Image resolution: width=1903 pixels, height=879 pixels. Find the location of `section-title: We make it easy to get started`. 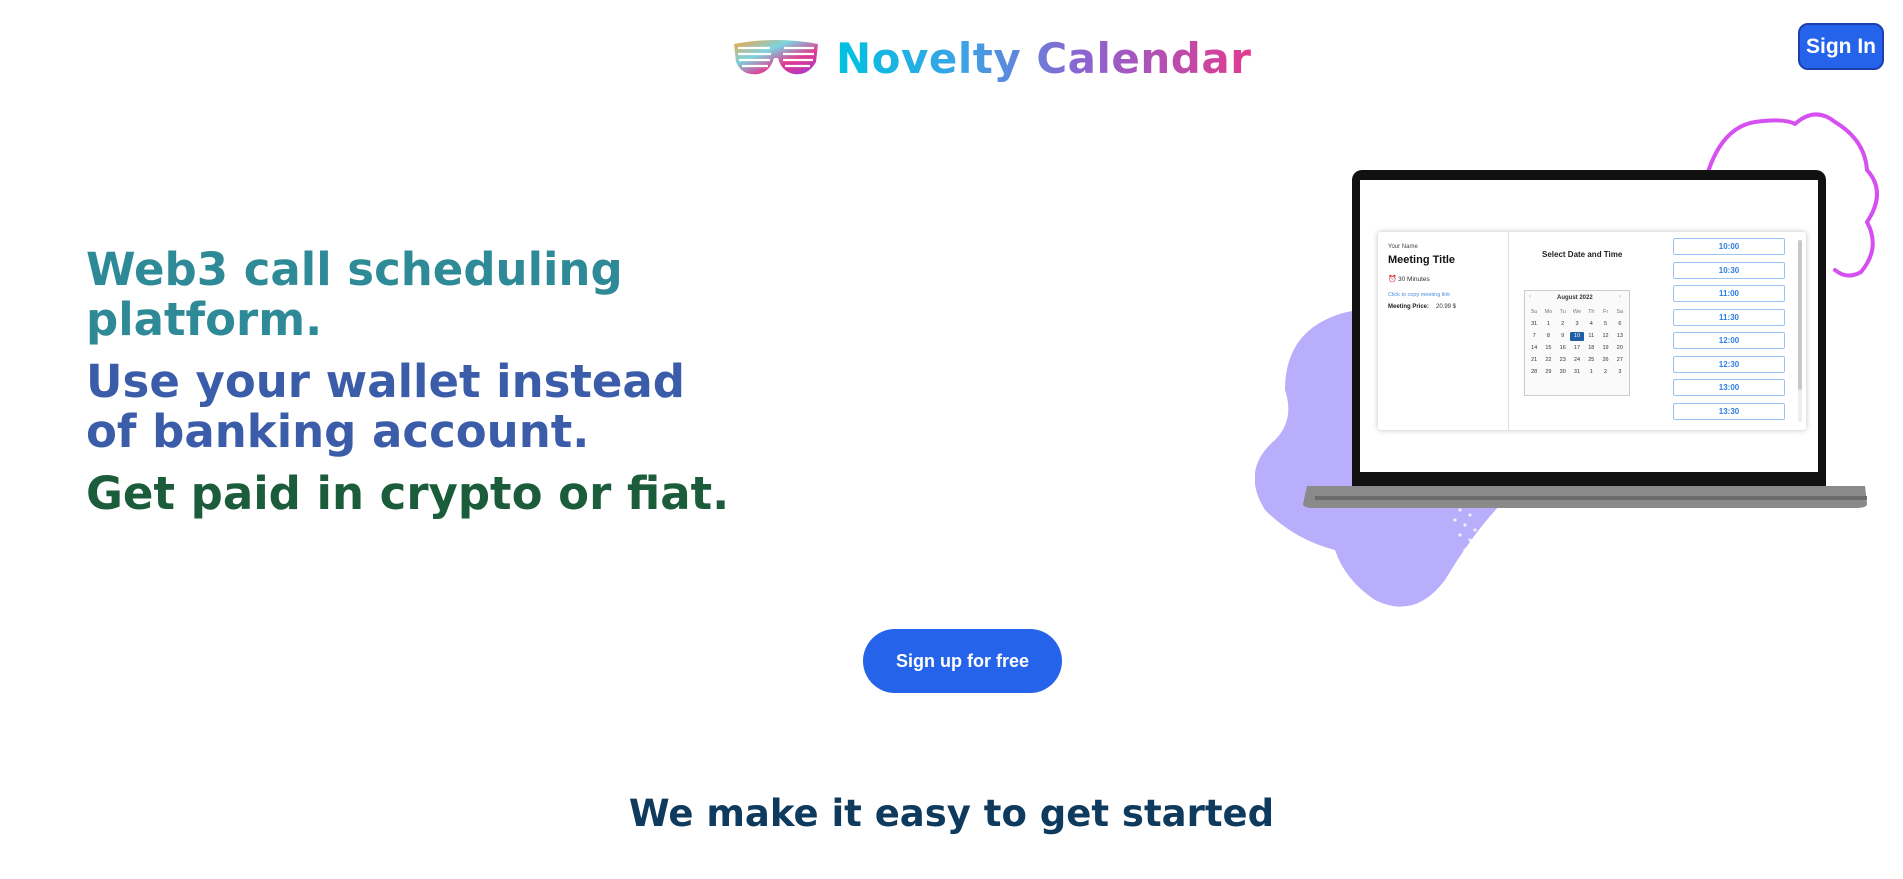

section-title: We make it easy to get started is located at coordinates (951, 813).